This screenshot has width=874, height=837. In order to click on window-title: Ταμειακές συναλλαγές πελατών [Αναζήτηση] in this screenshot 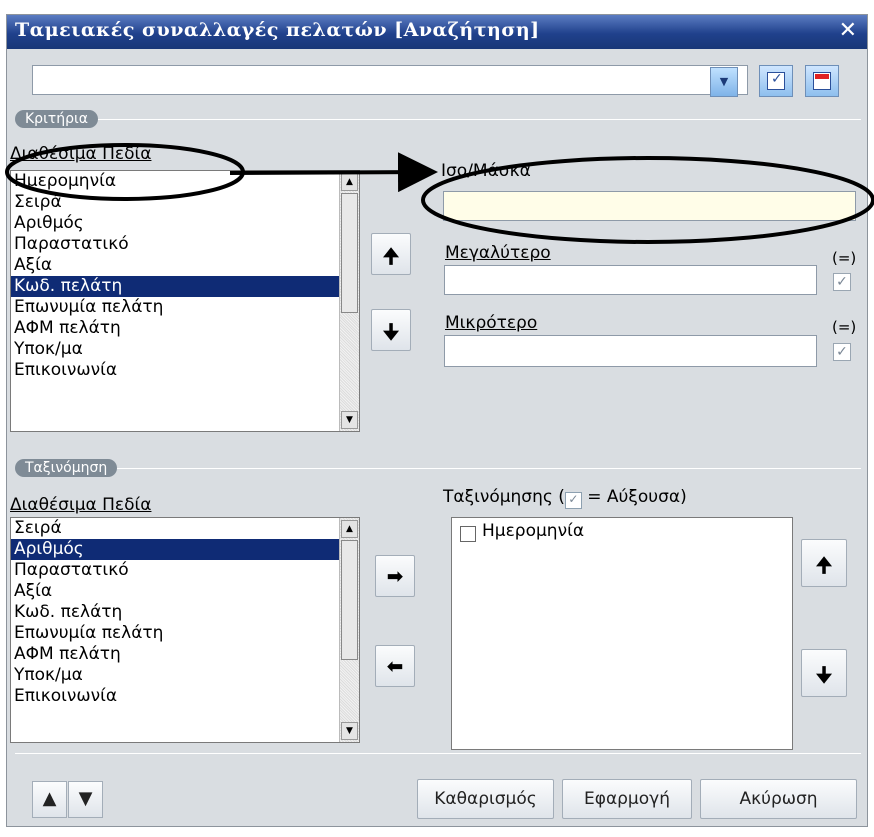, I will do `click(277, 30)`.